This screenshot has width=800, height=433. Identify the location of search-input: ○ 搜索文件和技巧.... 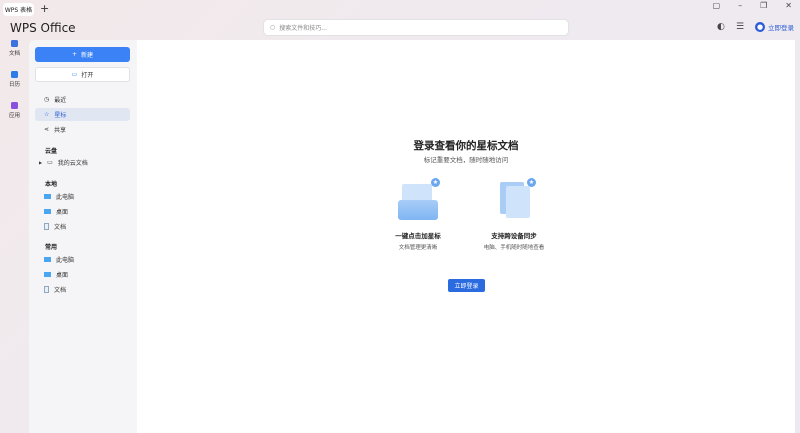
(416, 27).